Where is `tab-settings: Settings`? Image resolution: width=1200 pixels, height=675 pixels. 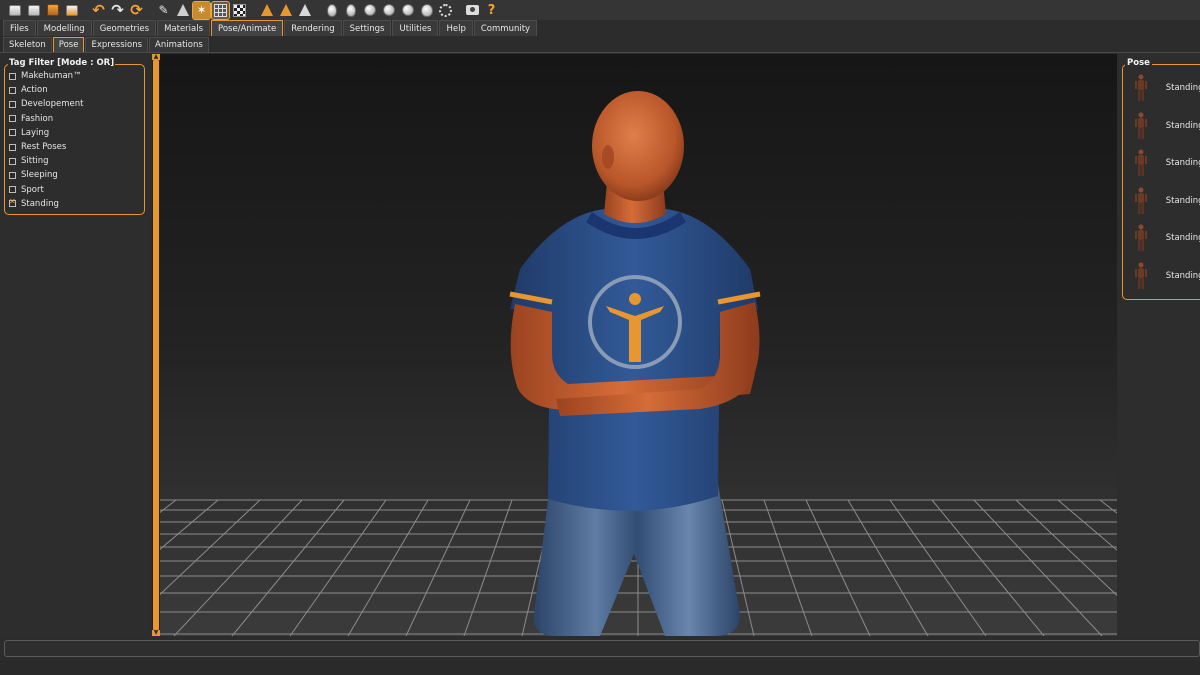
tab-settings: Settings is located at coordinates (367, 28).